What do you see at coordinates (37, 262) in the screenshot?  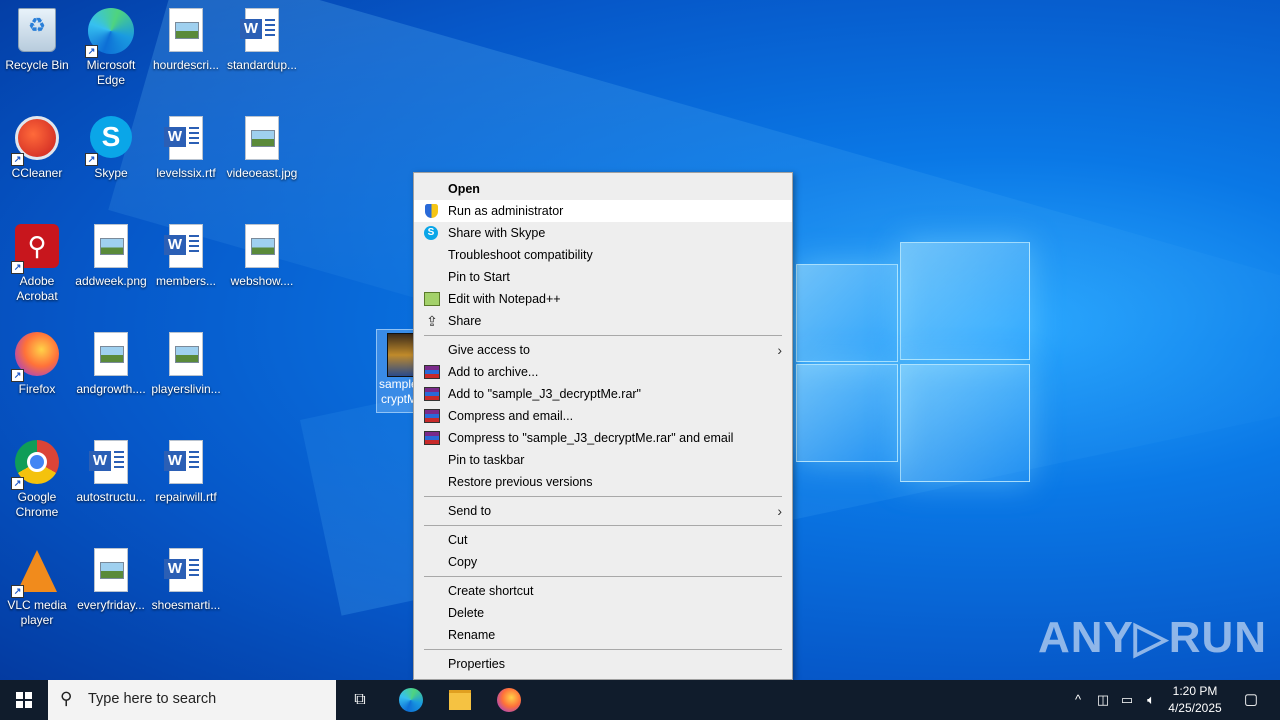 I see `desktop-icon-adobe-acrobat: ⚲ ↗ Adobe Acrobat` at bounding box center [37, 262].